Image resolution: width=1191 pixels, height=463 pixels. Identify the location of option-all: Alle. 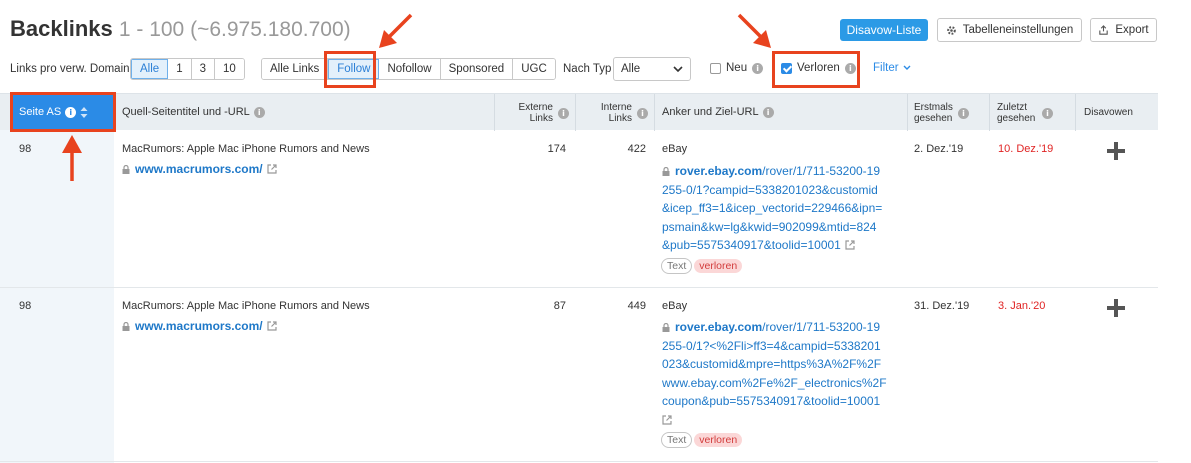
(150, 69).